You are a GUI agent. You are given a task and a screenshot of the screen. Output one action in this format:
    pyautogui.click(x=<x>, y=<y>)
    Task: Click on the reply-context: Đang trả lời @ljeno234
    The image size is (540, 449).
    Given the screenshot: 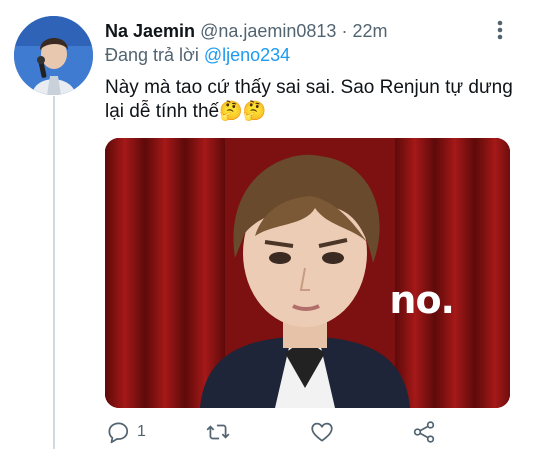 What is the action you would take?
    pyautogui.click(x=197, y=55)
    